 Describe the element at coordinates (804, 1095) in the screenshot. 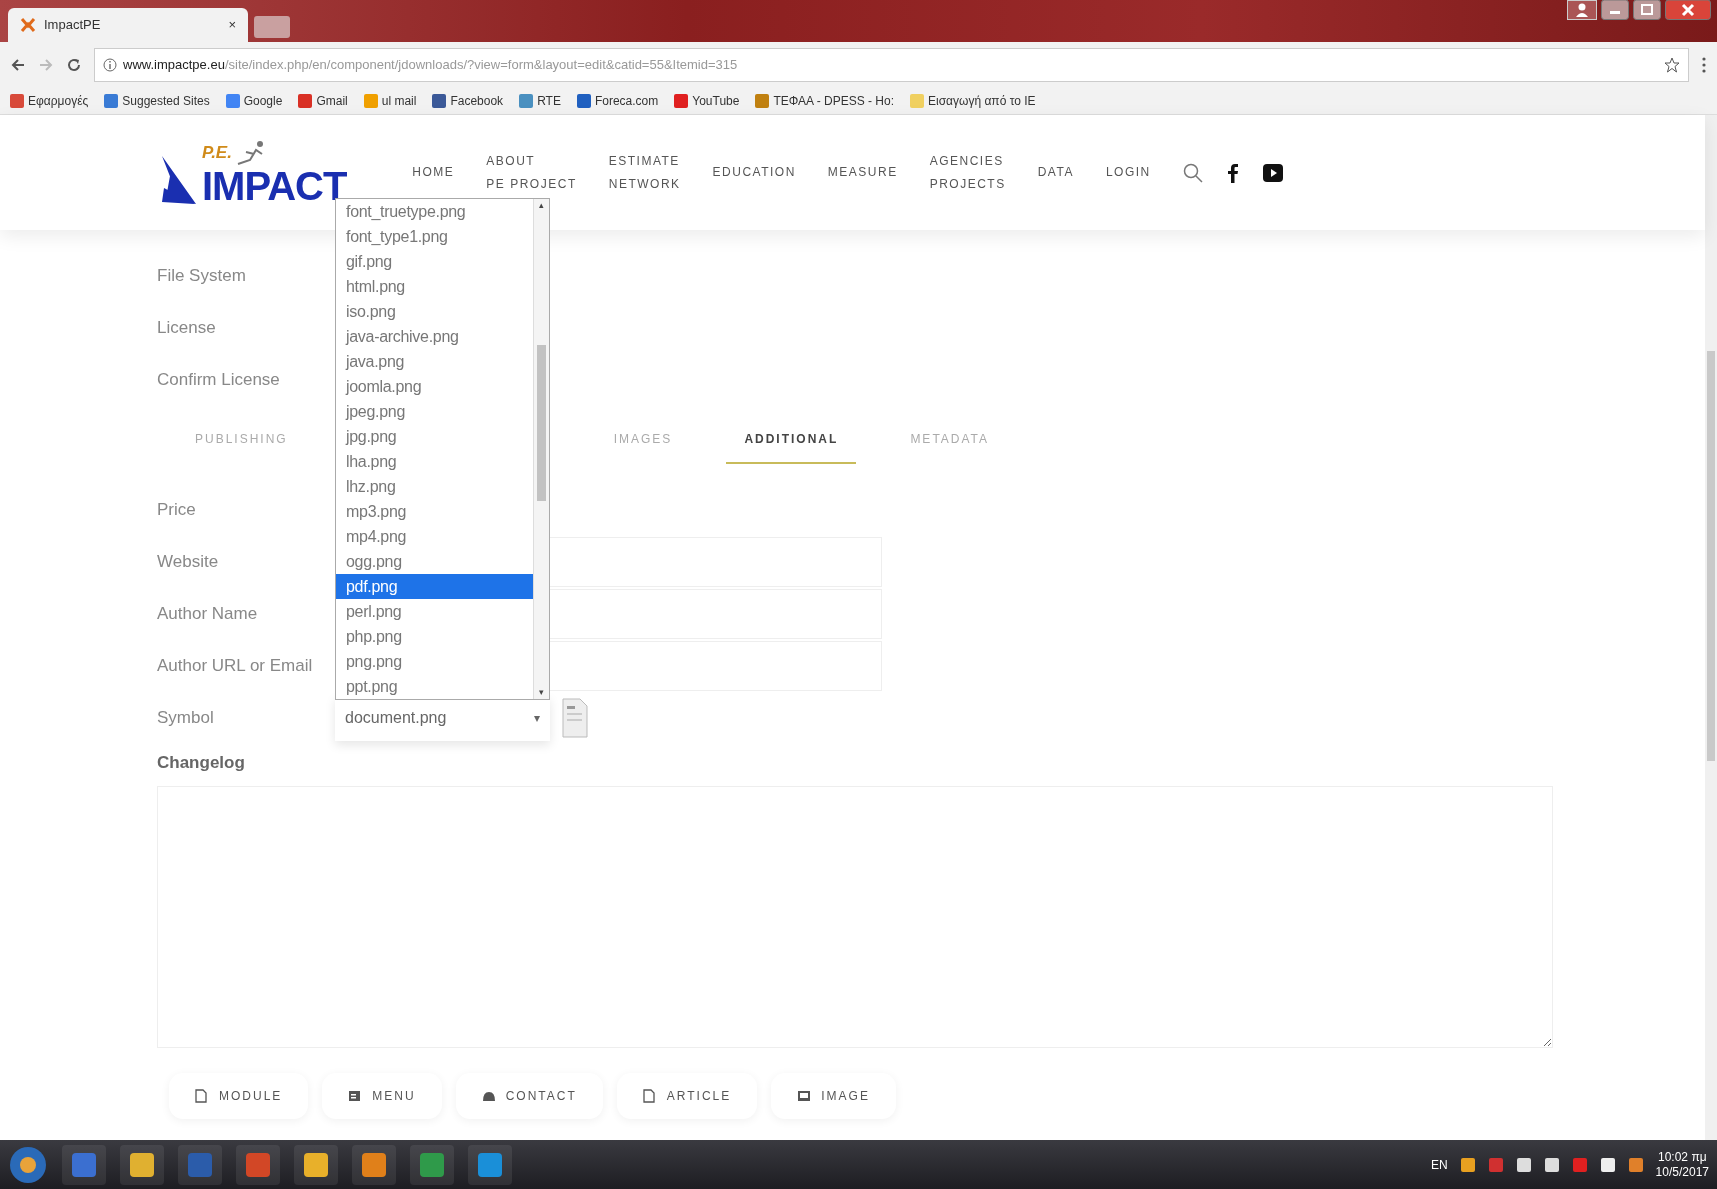

I see `picture-icon` at that location.